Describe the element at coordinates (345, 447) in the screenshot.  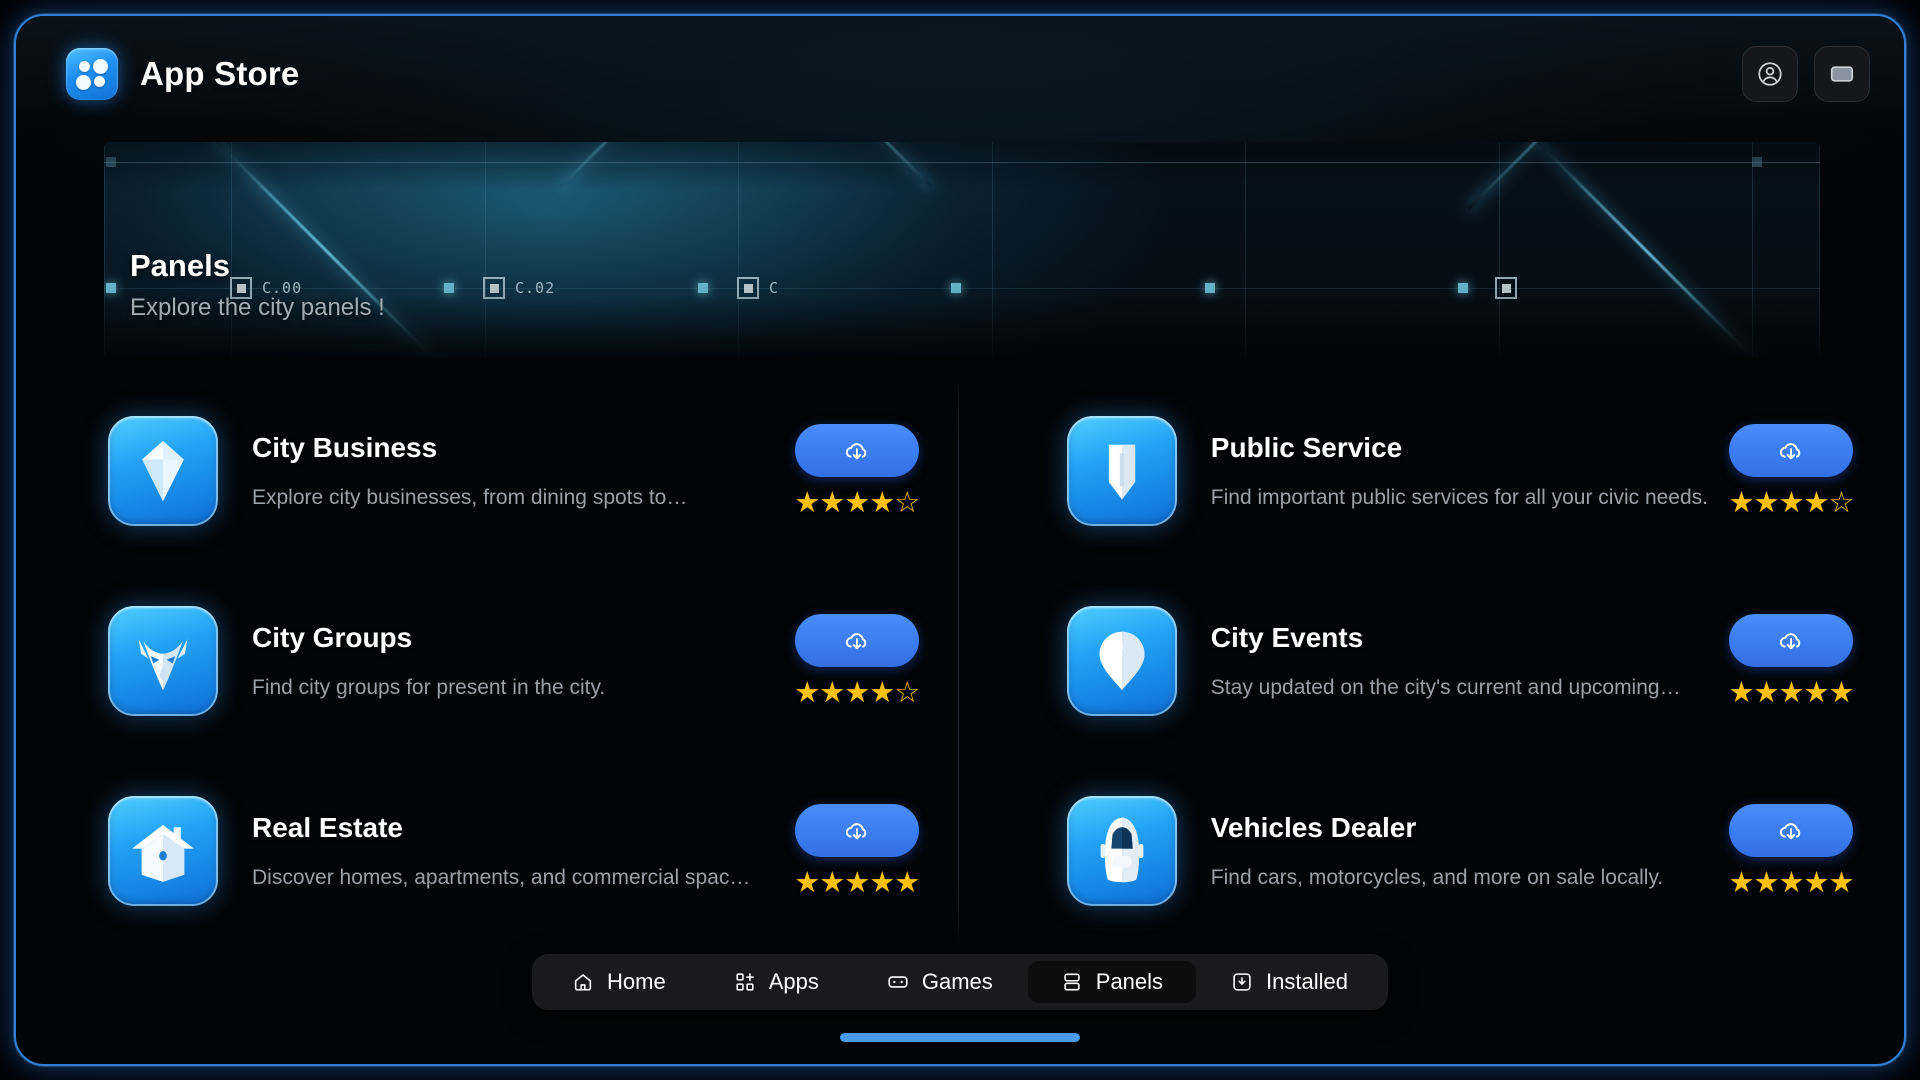
I see `app-title: City Business` at that location.